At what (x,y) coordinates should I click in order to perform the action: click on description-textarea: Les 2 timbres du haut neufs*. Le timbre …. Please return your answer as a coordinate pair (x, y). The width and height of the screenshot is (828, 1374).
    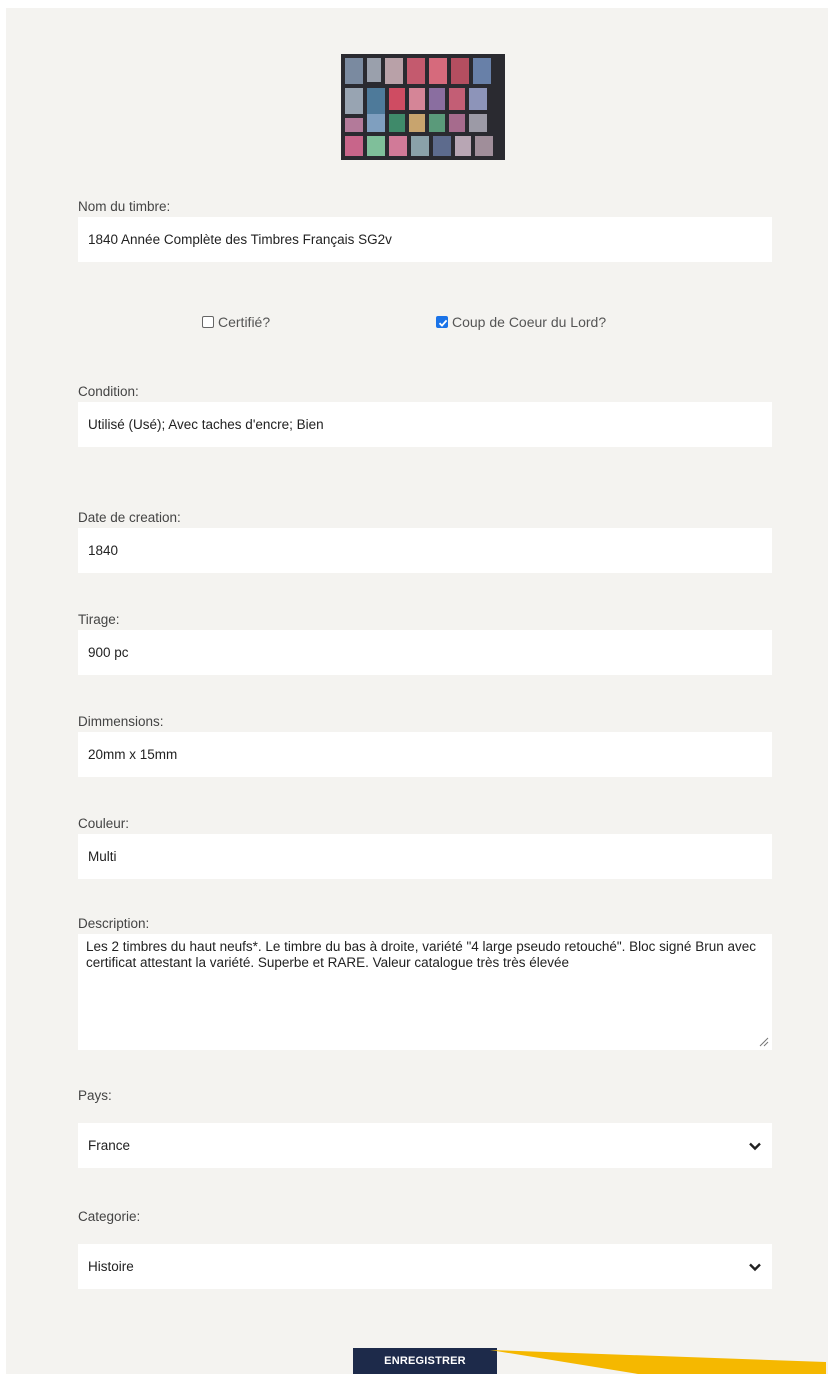
    Looking at the image, I should click on (425, 992).